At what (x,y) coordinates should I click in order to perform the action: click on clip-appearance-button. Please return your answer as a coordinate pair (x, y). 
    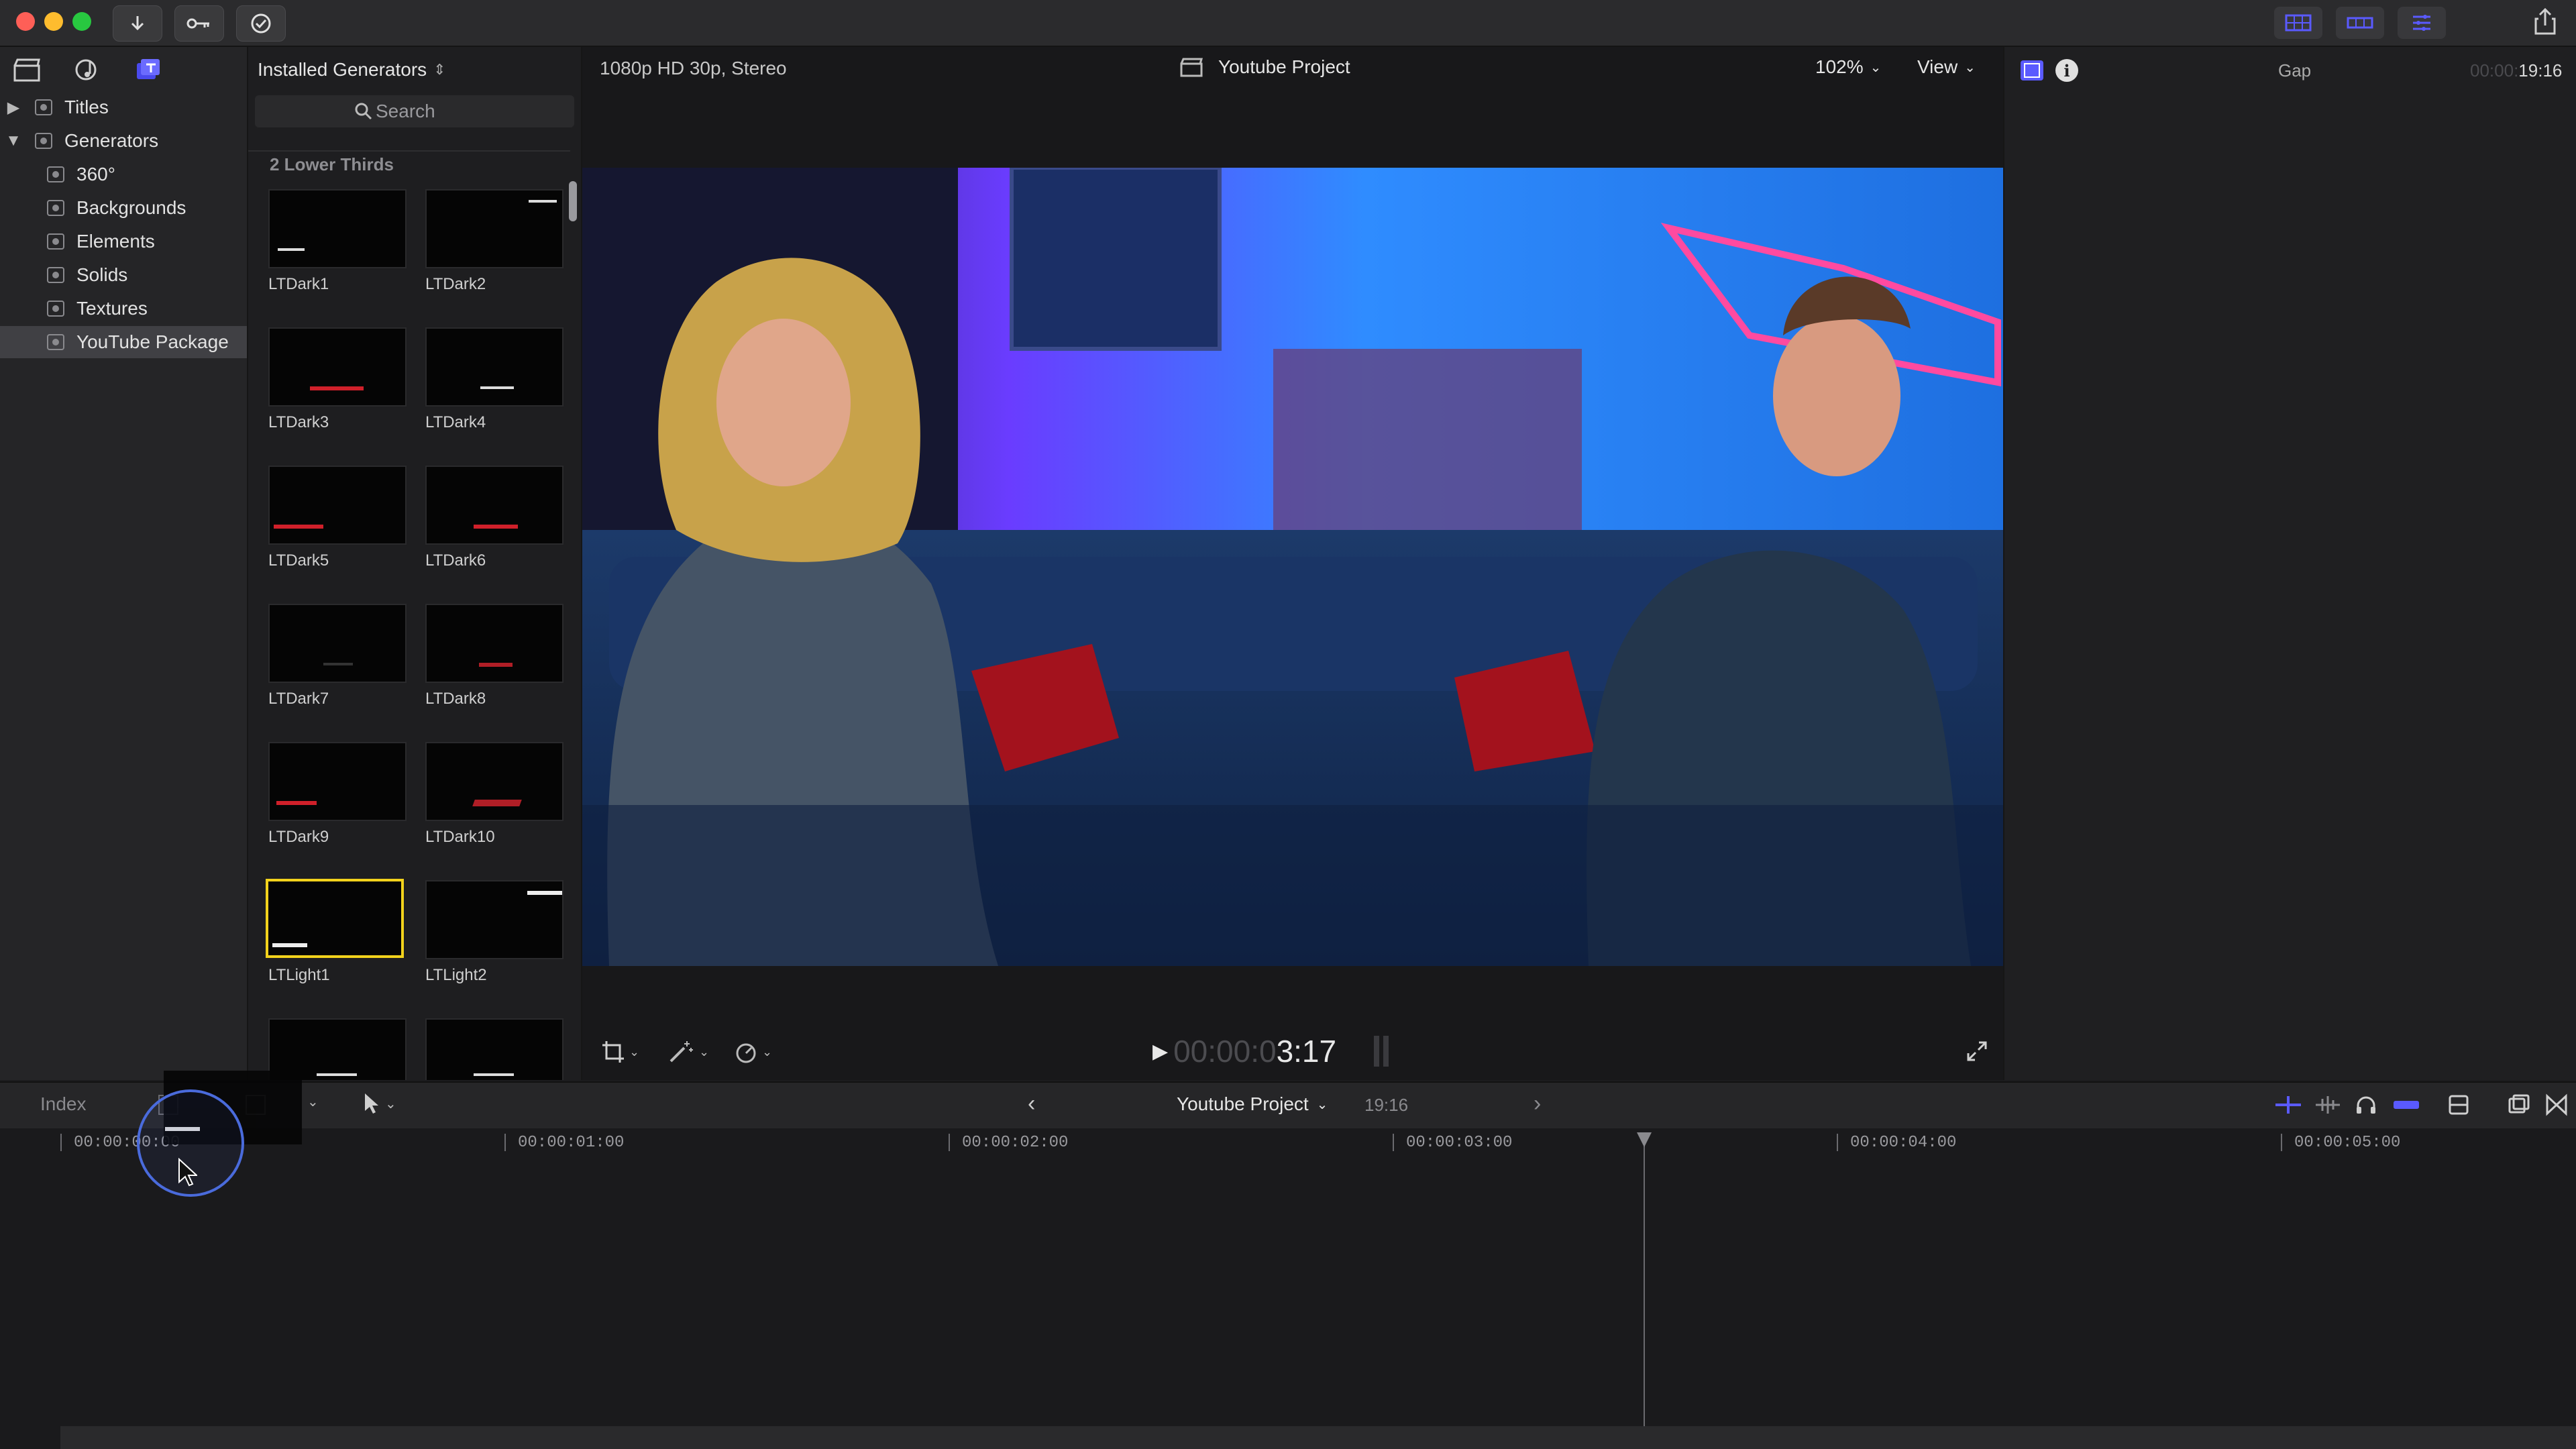
    Looking at the image, I should click on (2458, 1106).